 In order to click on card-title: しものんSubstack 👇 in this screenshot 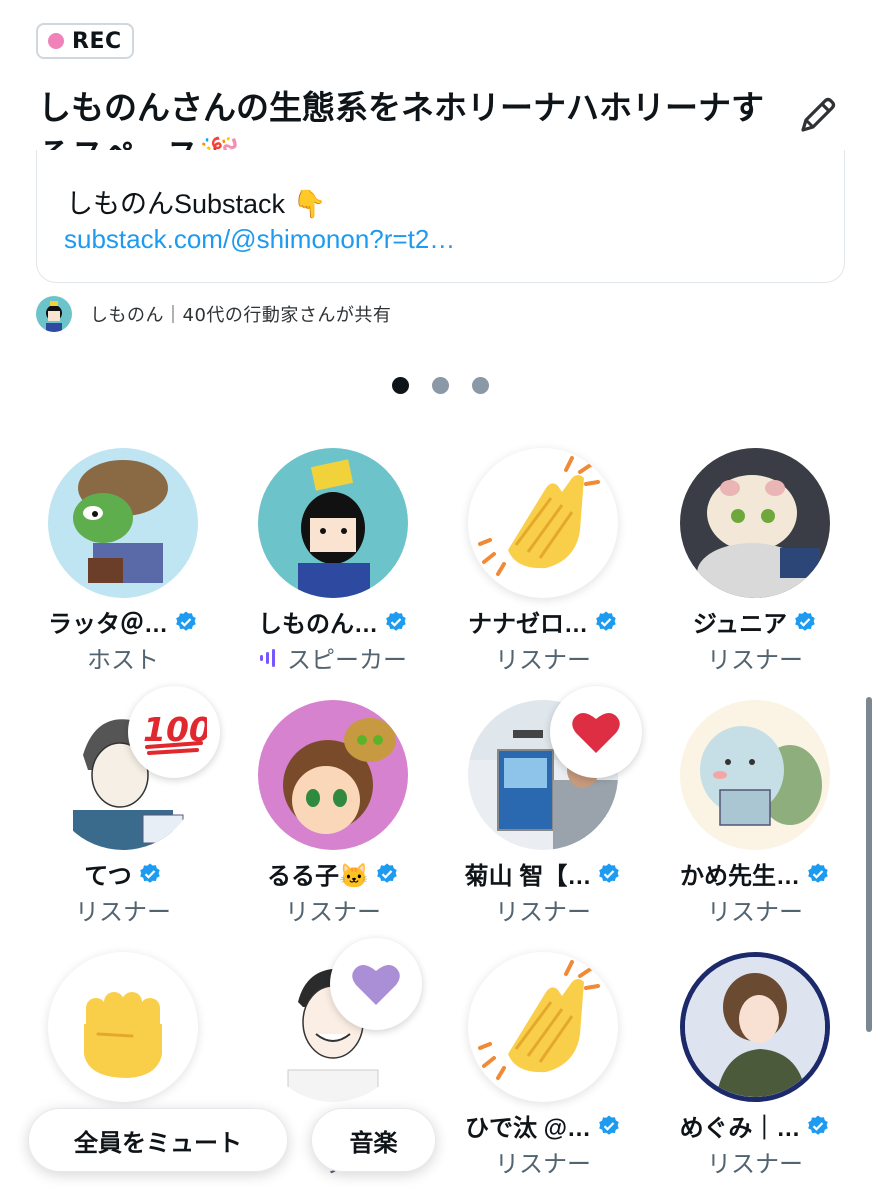, I will do `click(196, 204)`.